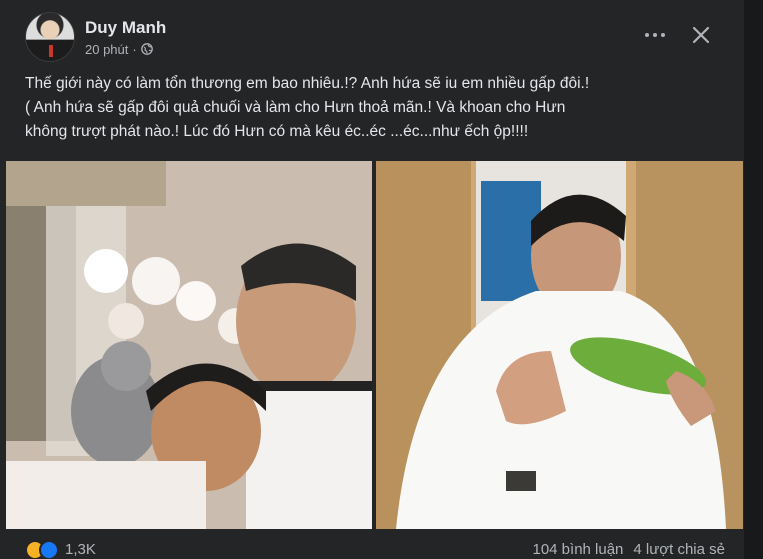 The height and width of the screenshot is (559, 763). I want to click on close-icon, so click(701, 35).